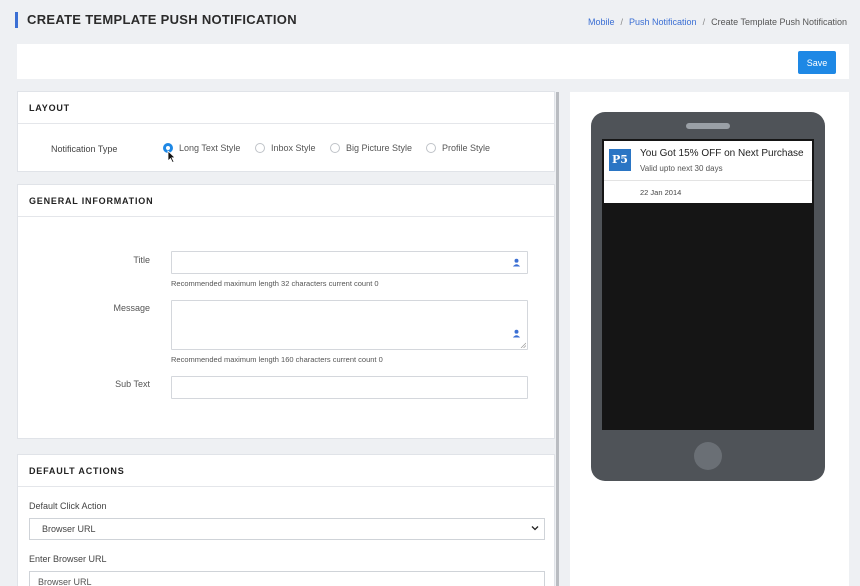  I want to click on notification-type-label: Notification Type, so click(84, 149).